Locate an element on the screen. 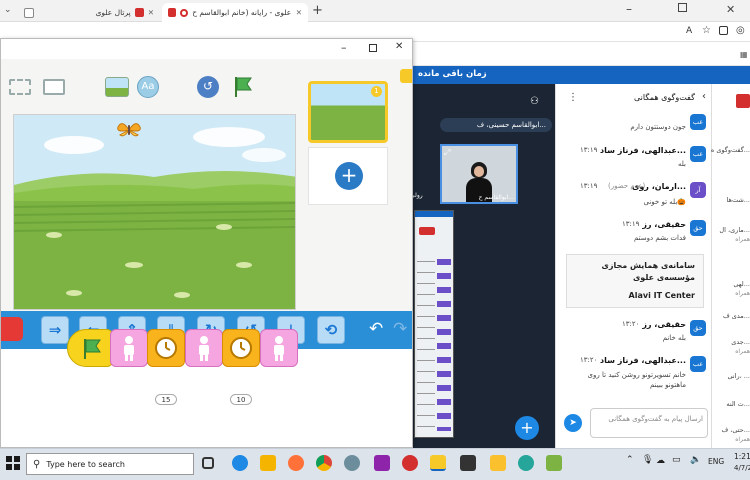  reset-characters-icon: ↺ is located at coordinates (208, 87).